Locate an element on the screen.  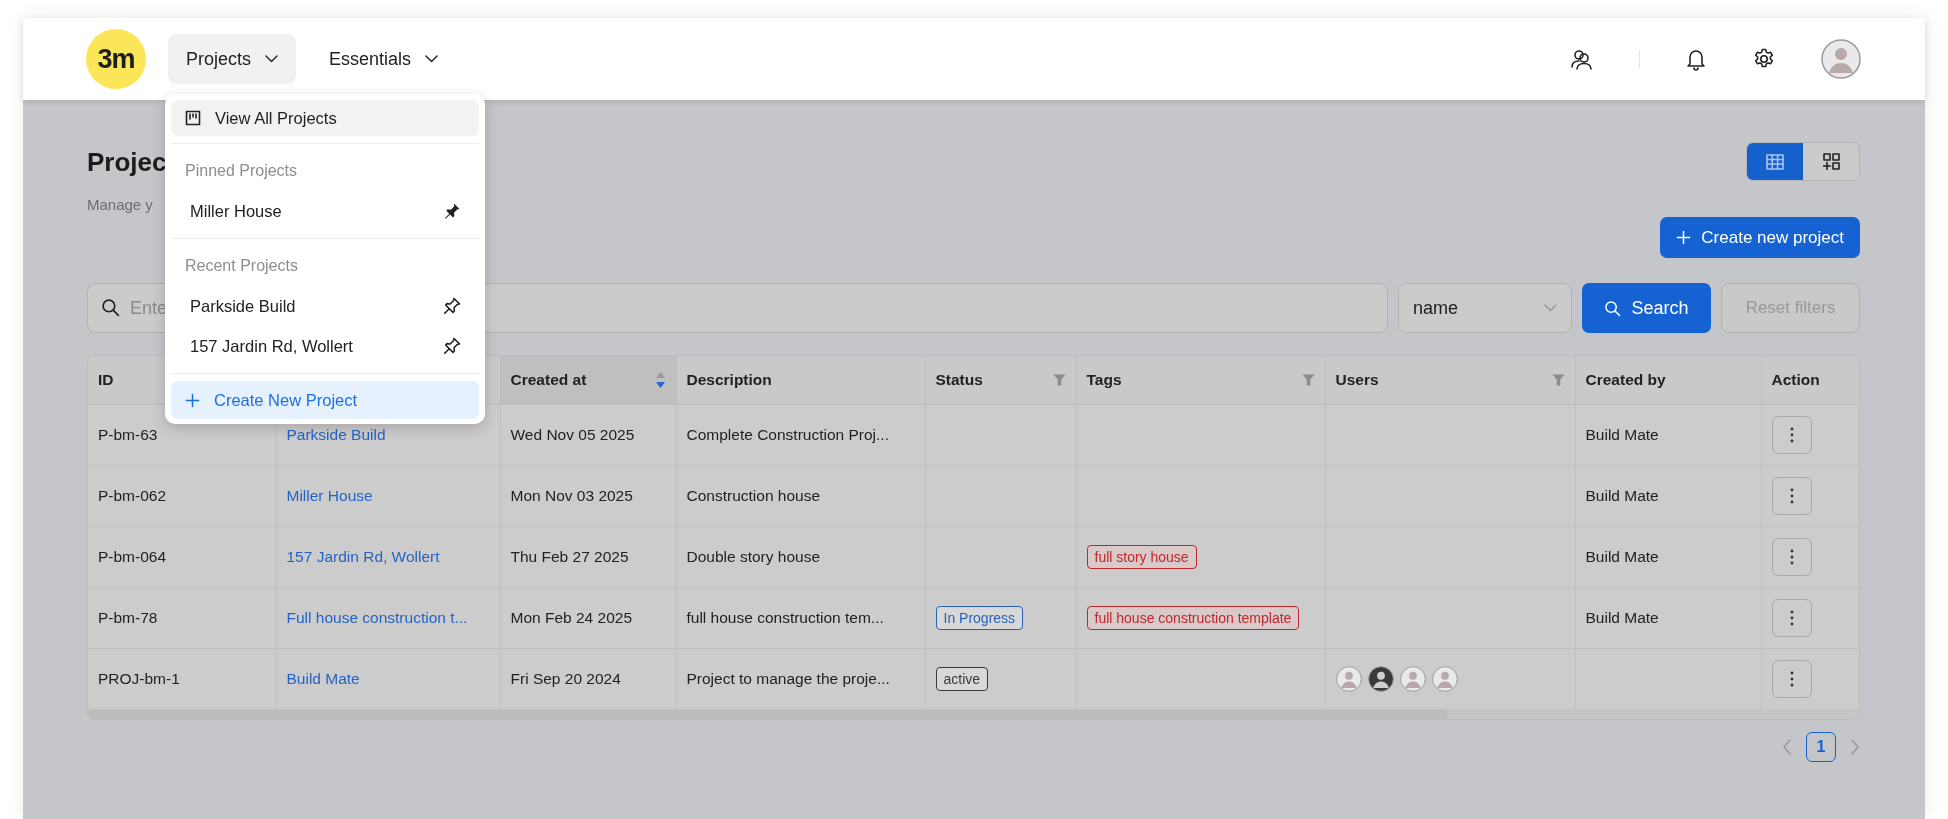
table-cell: Mon Feb 24 2025 is located at coordinates (571, 617).